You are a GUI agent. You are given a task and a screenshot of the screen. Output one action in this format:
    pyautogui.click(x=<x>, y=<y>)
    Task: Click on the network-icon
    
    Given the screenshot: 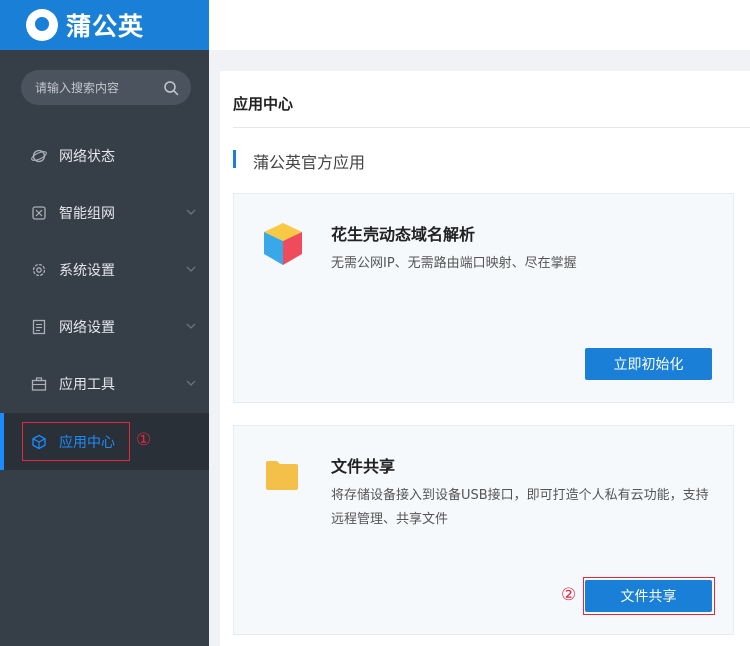 What is the action you would take?
    pyautogui.click(x=39, y=212)
    